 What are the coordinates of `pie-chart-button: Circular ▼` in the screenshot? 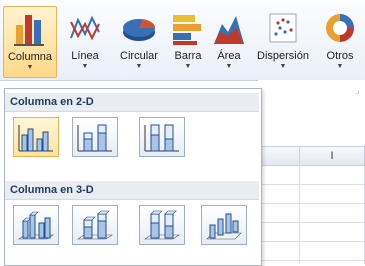 It's located at (139, 42).